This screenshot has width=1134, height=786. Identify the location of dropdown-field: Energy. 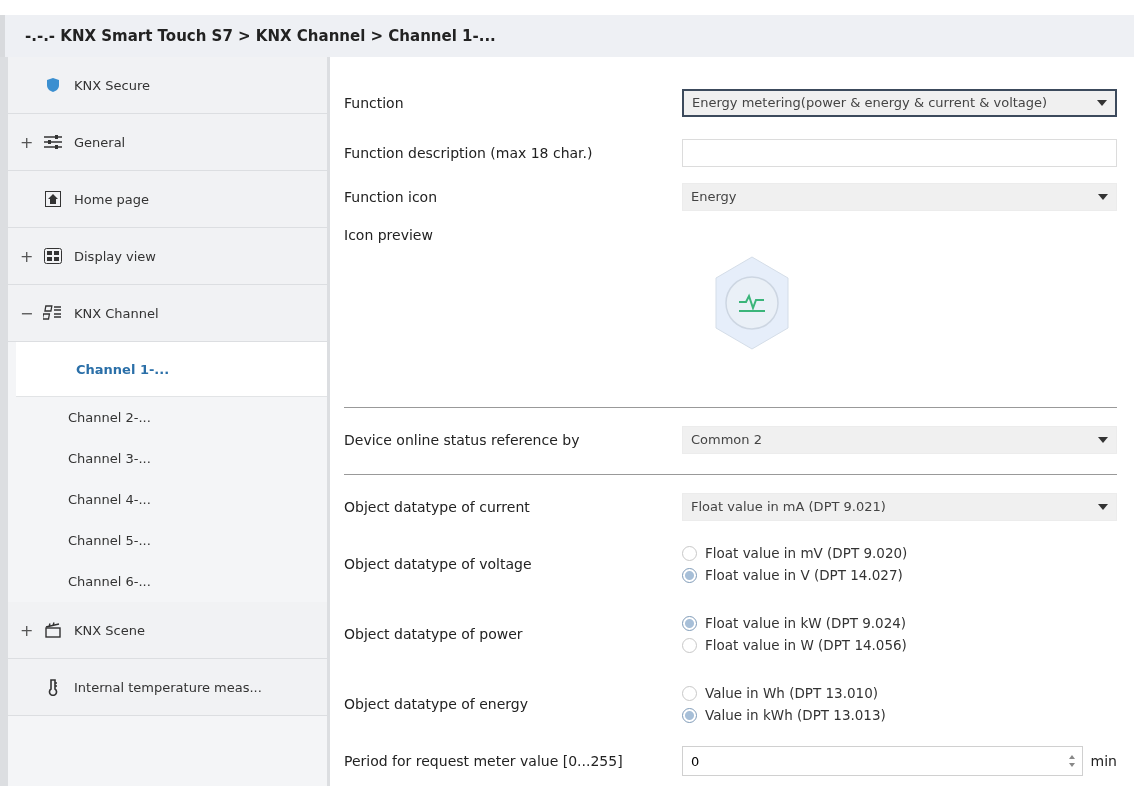
(899, 197).